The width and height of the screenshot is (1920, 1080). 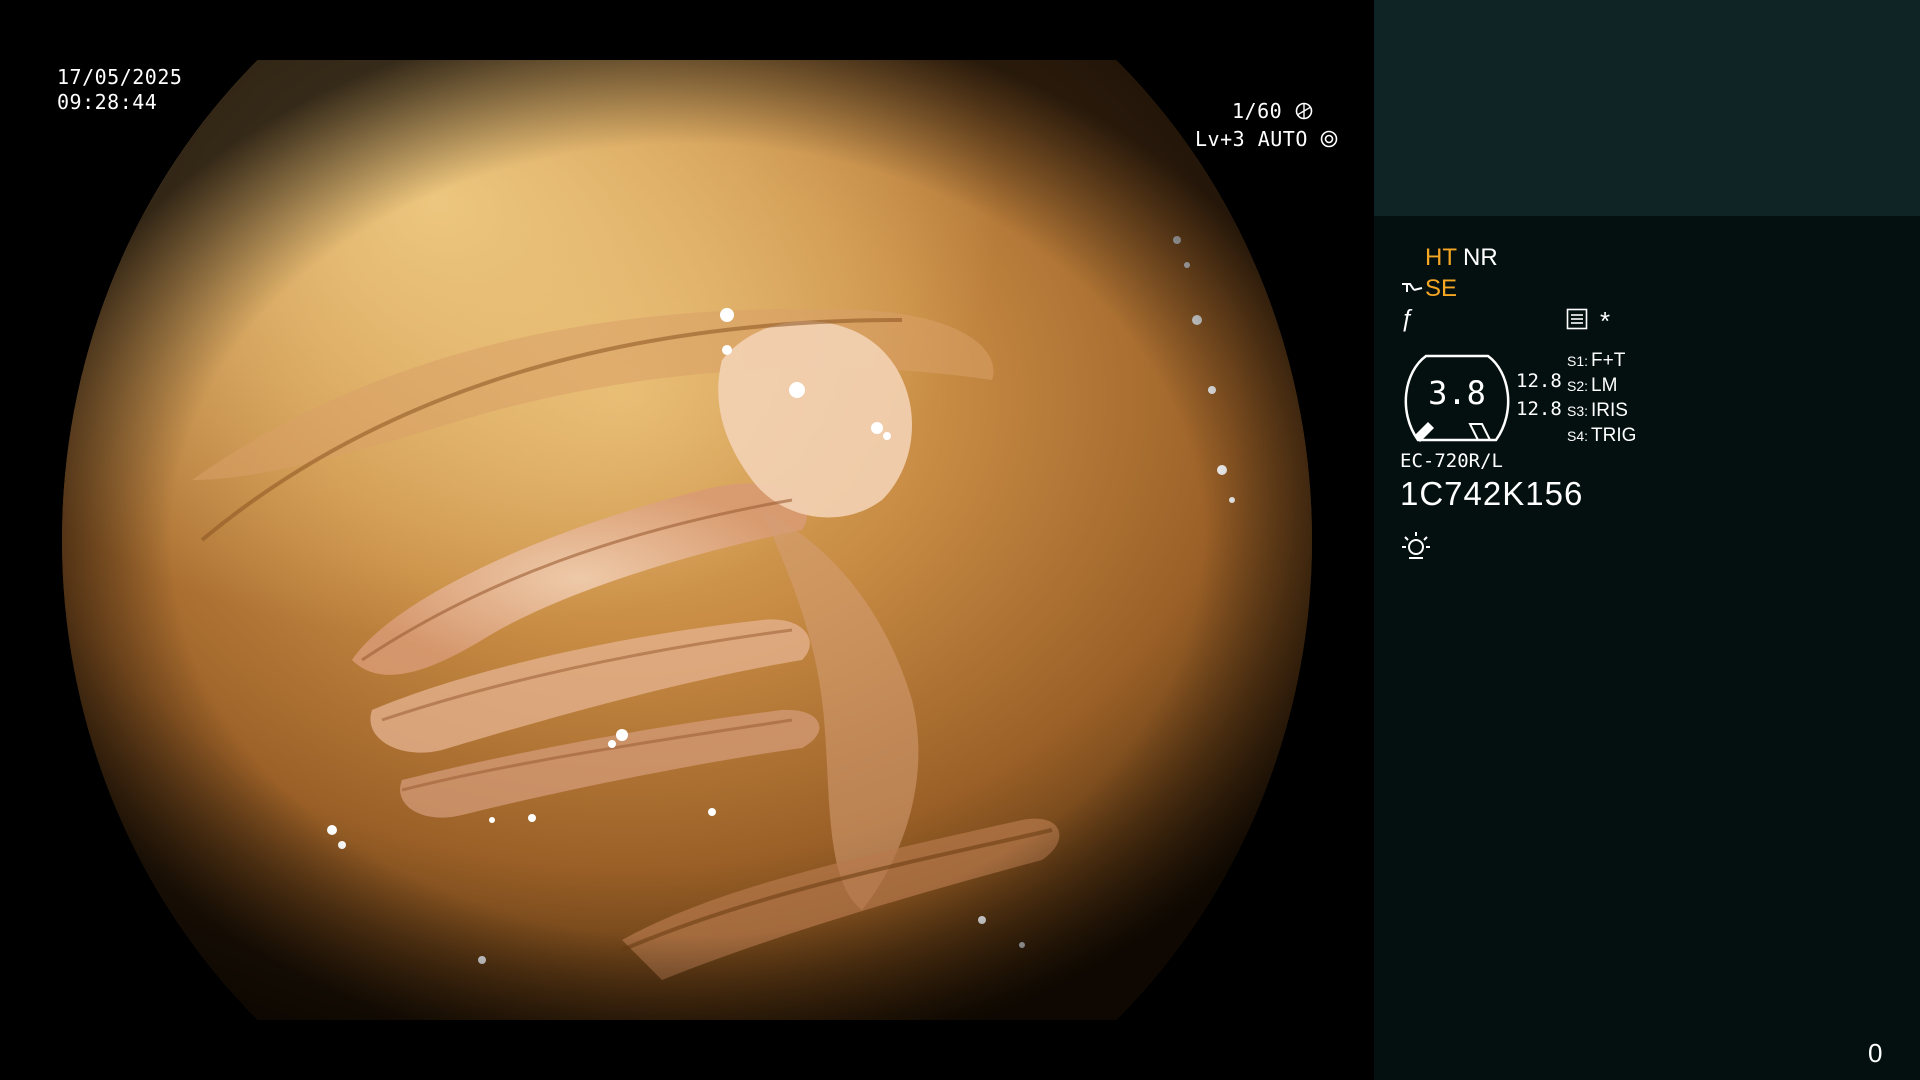 What do you see at coordinates (1578, 386) in the screenshot?
I see `switch-key: S2:` at bounding box center [1578, 386].